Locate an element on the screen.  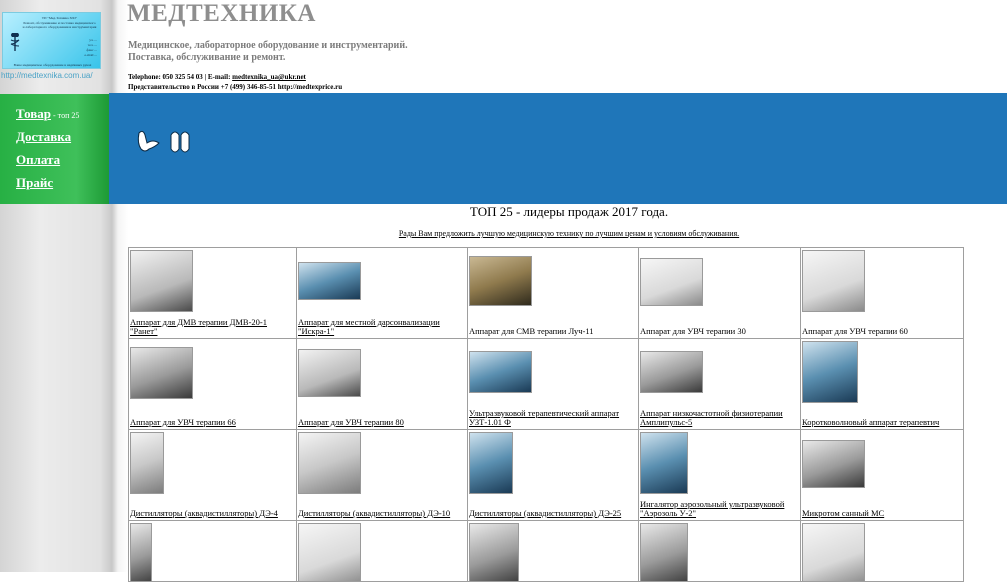
product-name: Аппарат для УВЧ терапии 30 is located at coordinates (693, 331).